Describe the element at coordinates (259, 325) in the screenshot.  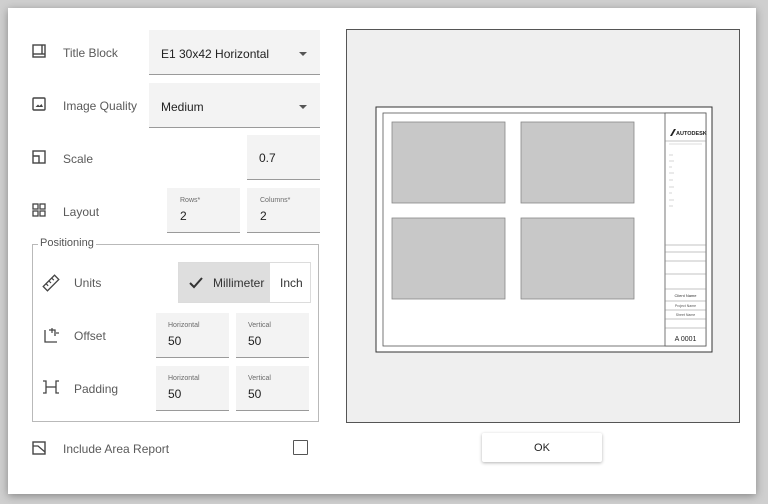
I see `offset-vertical-label: Vertical` at that location.